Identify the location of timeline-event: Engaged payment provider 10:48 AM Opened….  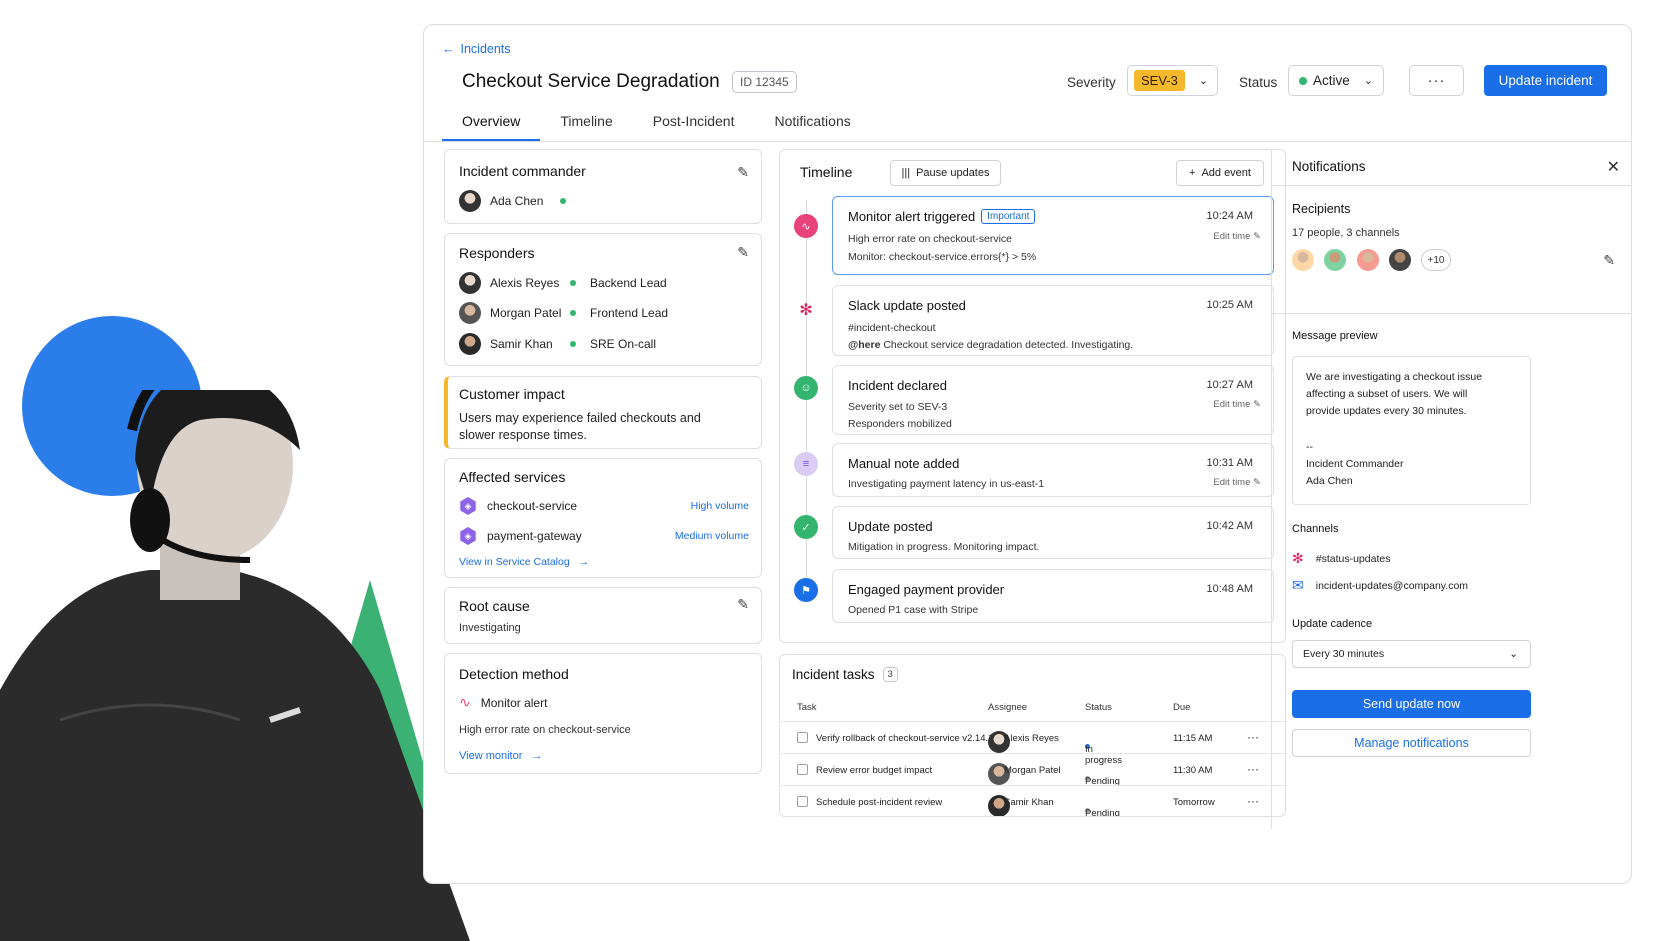
(1053, 596).